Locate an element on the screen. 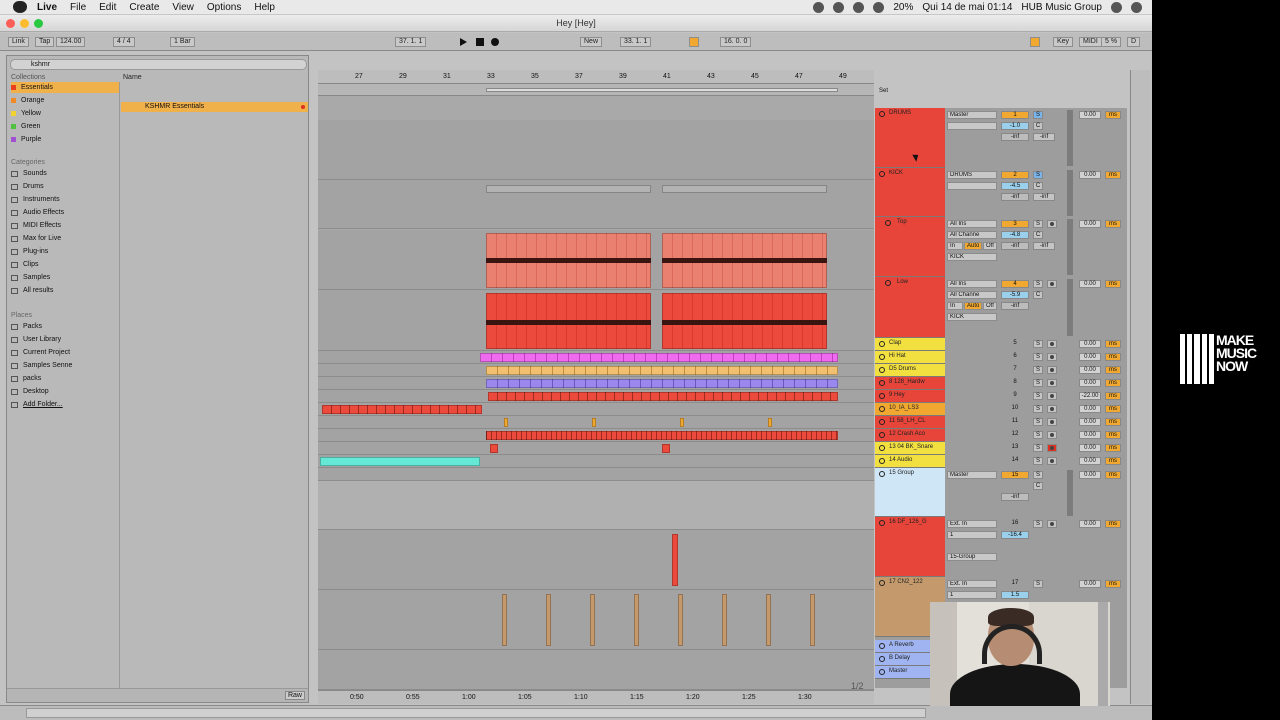  output-routing: DRUMS is located at coordinates (972, 175).